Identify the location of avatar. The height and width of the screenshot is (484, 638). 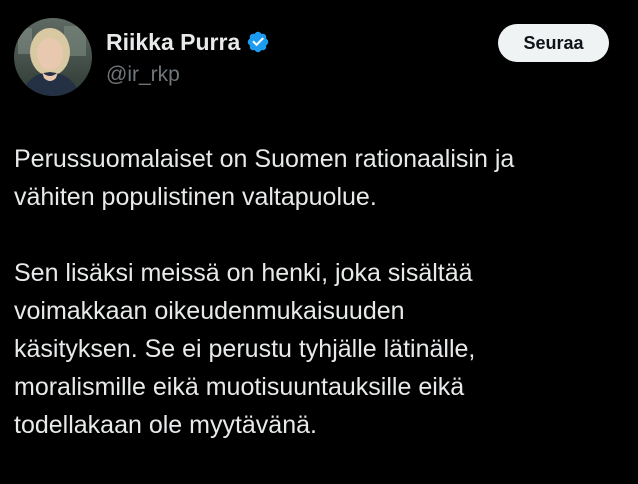
(53, 57).